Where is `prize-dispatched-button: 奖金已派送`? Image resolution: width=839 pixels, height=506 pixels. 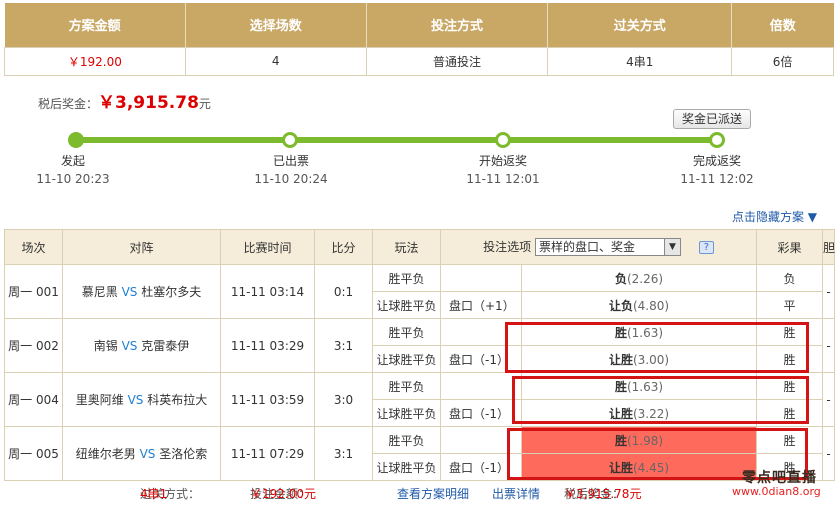 prize-dispatched-button: 奖金已派送 is located at coordinates (712, 119).